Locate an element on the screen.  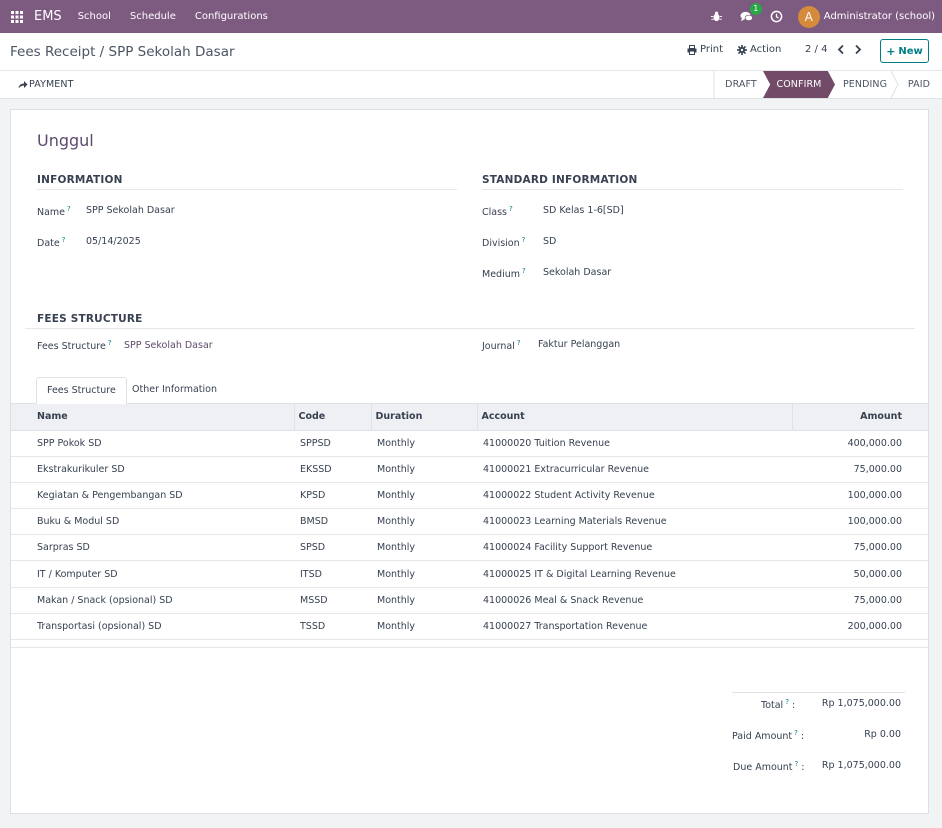
new-button: + New is located at coordinates (904, 51).